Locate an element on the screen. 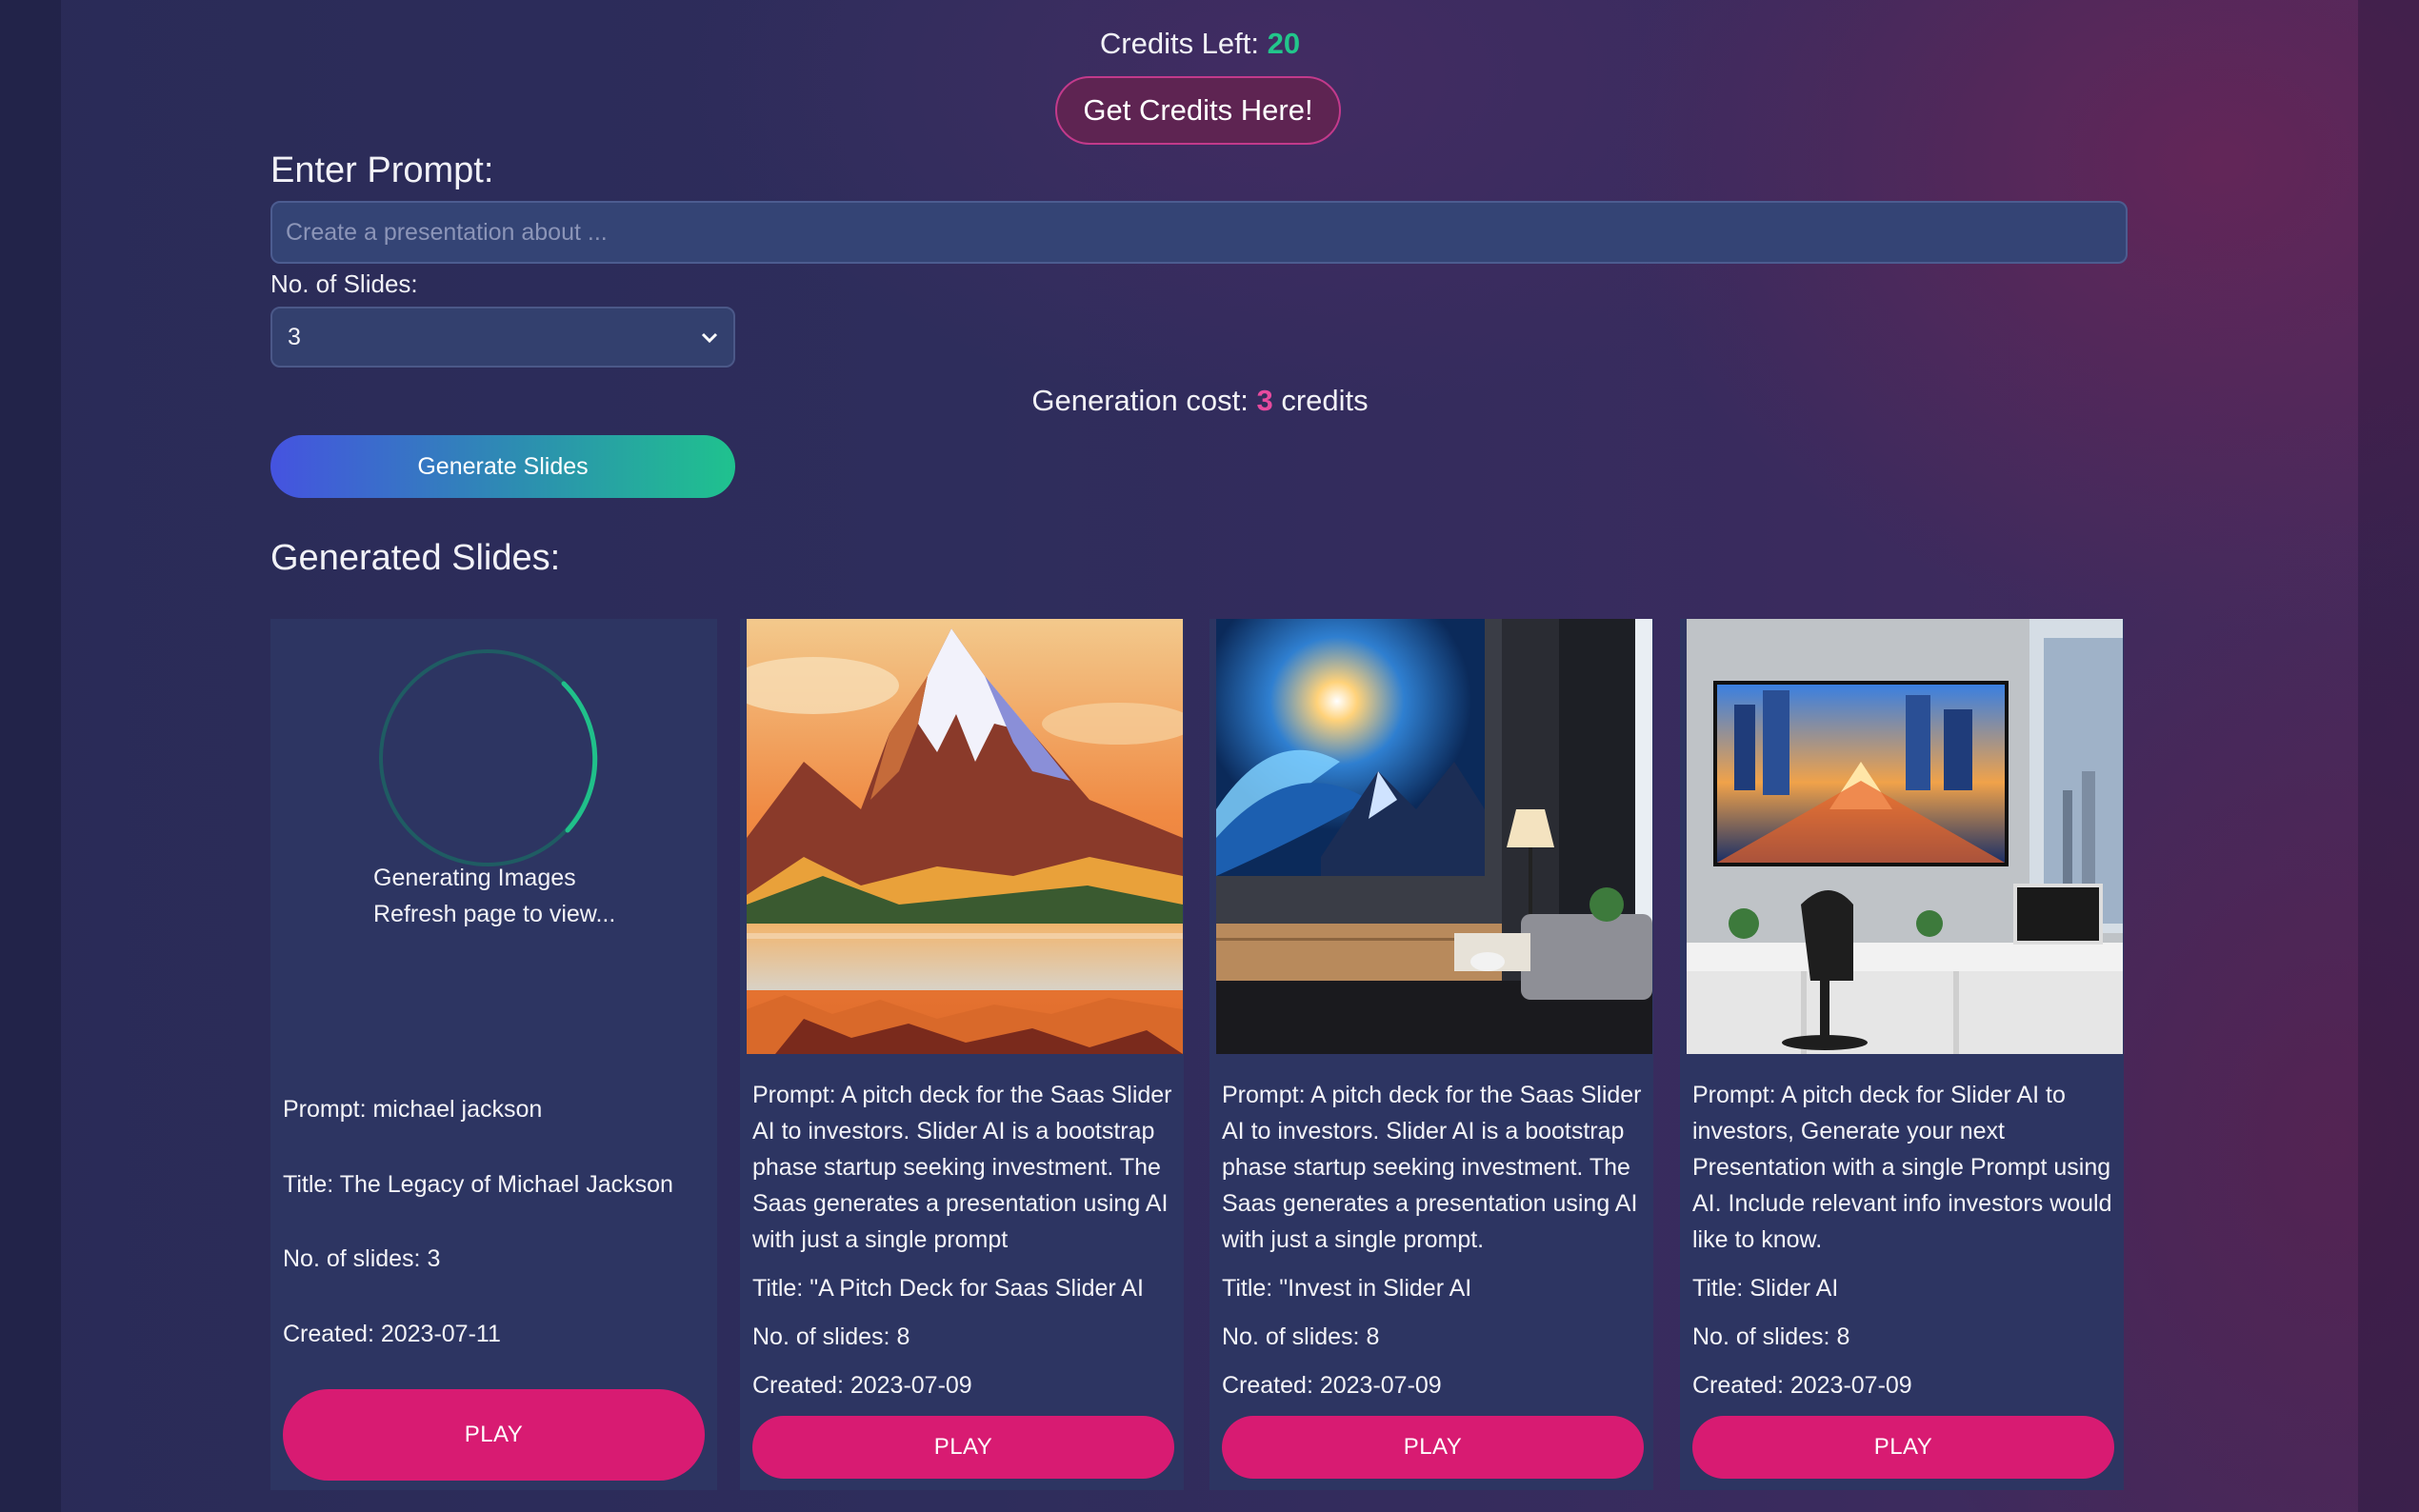  generation-cost-suffix: credits is located at coordinates (1325, 400).